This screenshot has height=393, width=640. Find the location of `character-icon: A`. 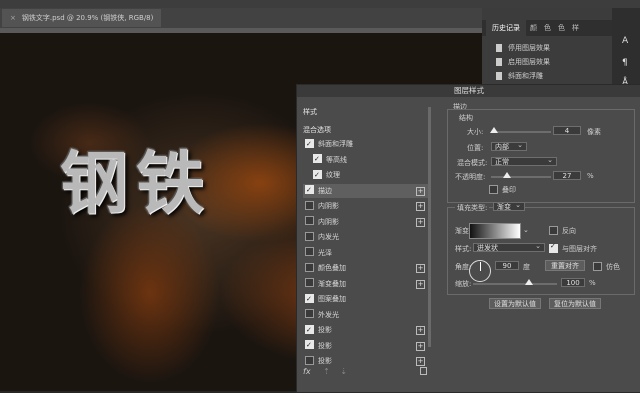

character-icon: A is located at coordinates (625, 41).